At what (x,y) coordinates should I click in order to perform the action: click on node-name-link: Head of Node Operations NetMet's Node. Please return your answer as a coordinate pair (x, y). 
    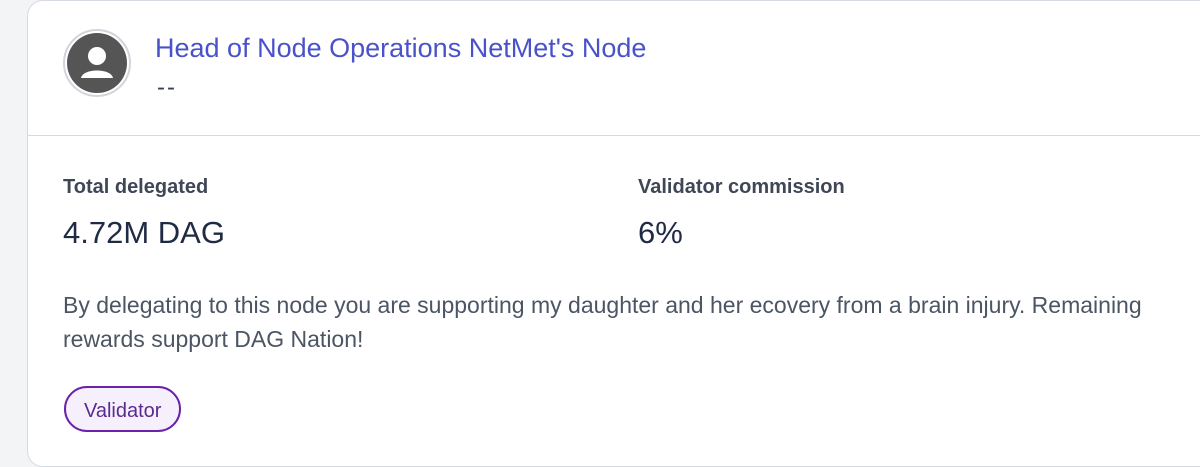
    Looking at the image, I should click on (400, 48).